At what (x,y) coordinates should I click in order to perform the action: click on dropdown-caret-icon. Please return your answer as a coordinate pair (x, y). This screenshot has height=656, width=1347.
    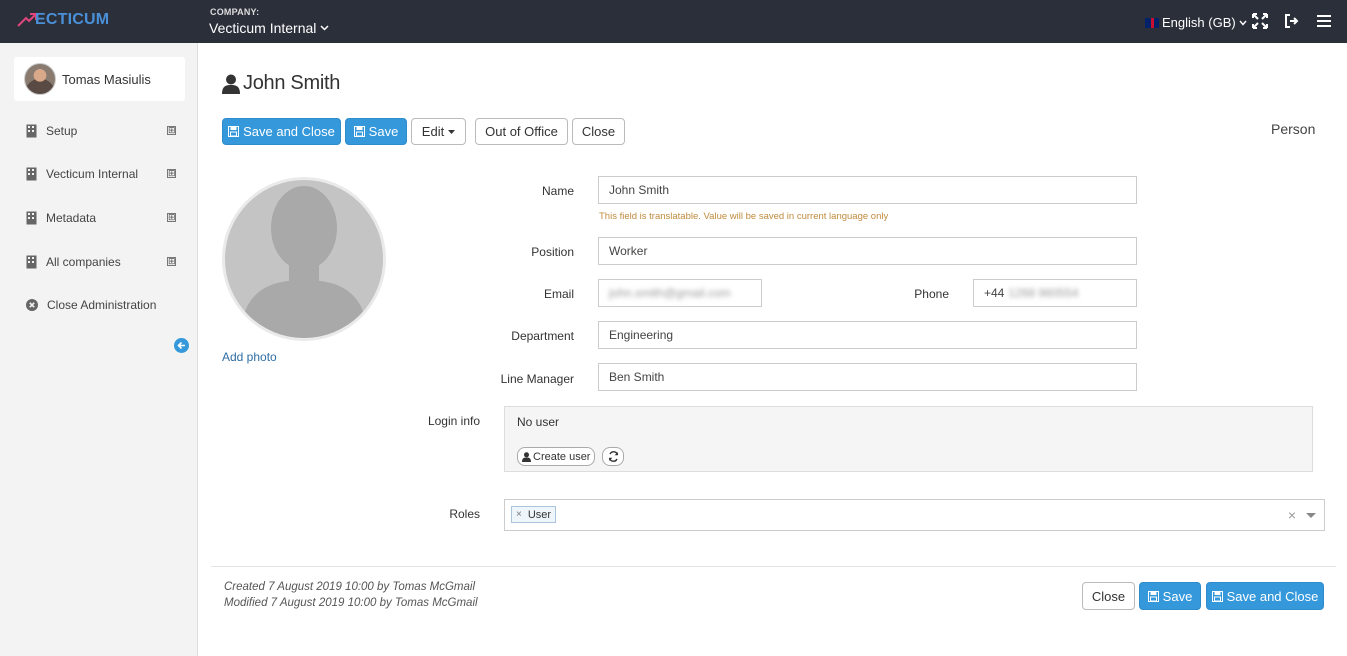
    Looking at the image, I should click on (1311, 515).